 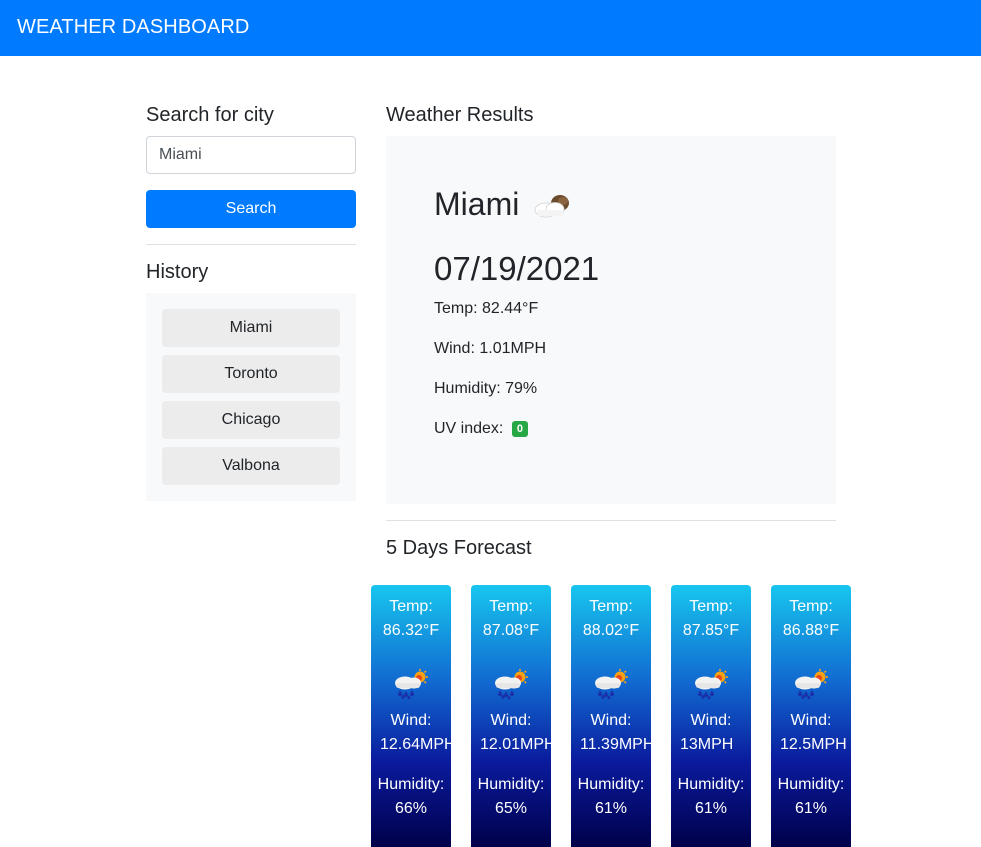 I want to click on forecast-card: Temp: 87.85°F Wind: 13MPH Humidity: 61%, so click(x=711, y=716).